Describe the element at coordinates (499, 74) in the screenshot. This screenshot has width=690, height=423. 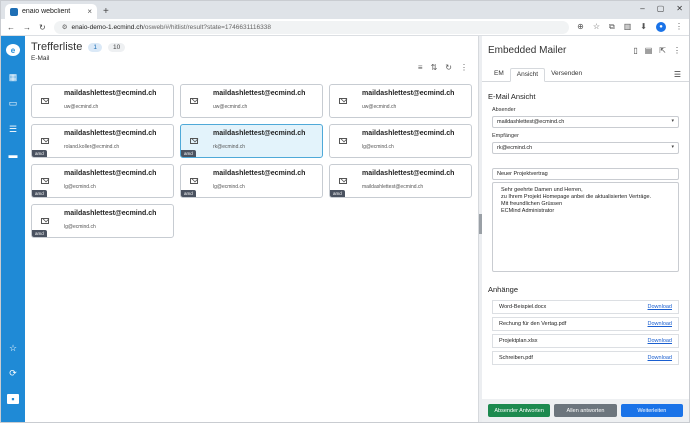
I see `tab-em: EM` at that location.